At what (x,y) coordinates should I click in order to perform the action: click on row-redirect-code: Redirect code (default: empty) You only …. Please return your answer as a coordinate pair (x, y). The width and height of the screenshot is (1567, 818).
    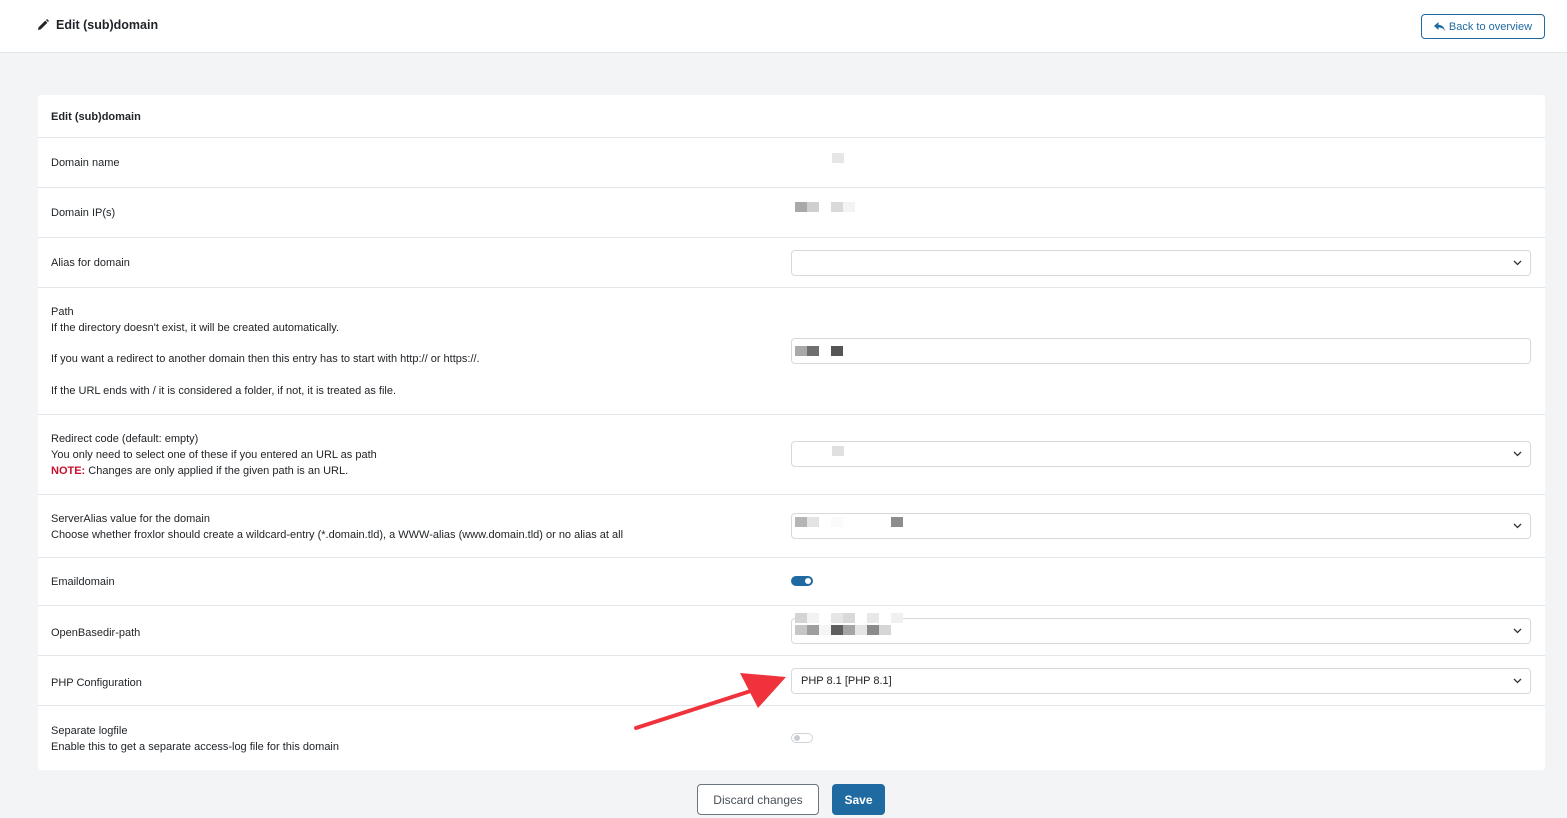
    Looking at the image, I should click on (791, 455).